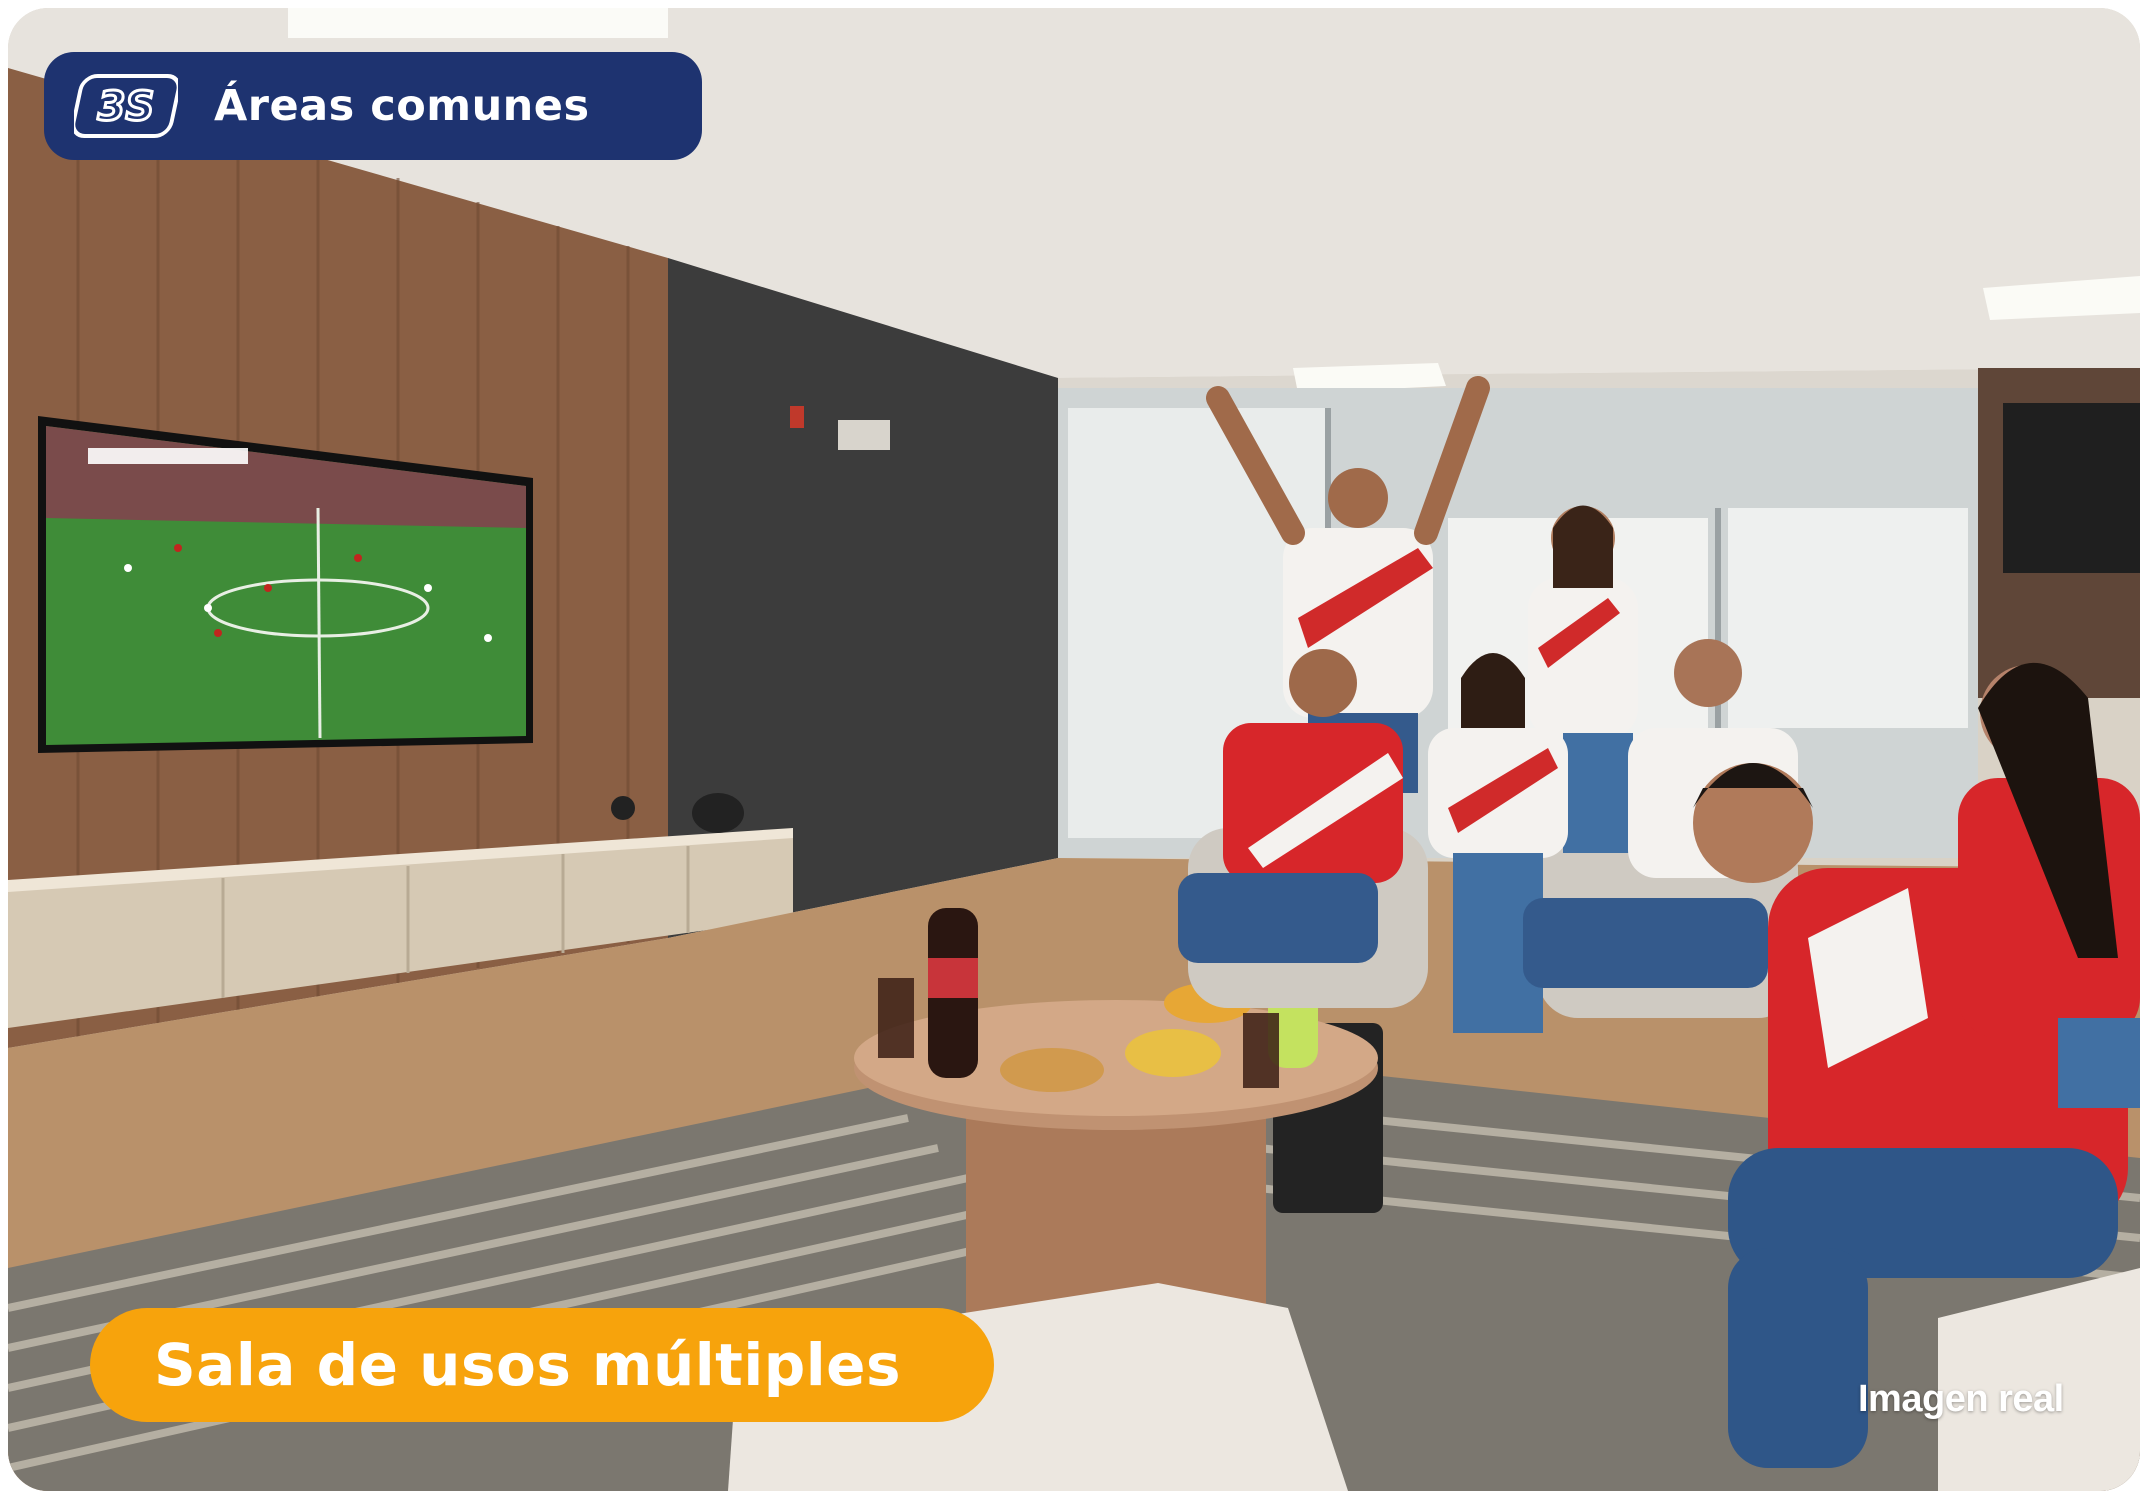 This screenshot has height=1491, width=2140. Describe the element at coordinates (402, 106) in the screenshot. I see `section-title: Áreas comunes` at that location.